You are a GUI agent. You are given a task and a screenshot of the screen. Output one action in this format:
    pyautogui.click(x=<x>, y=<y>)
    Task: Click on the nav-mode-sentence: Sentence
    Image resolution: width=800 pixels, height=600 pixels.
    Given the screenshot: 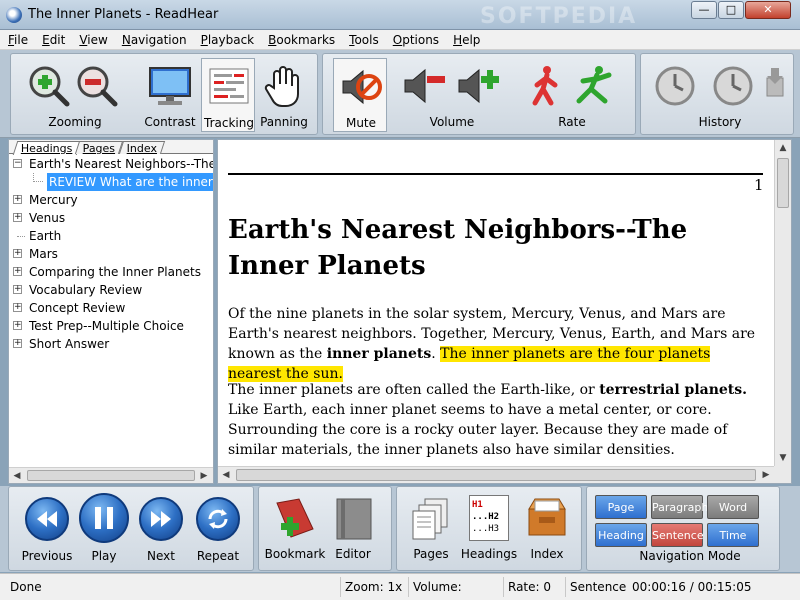 What is the action you would take?
    pyautogui.click(x=677, y=535)
    